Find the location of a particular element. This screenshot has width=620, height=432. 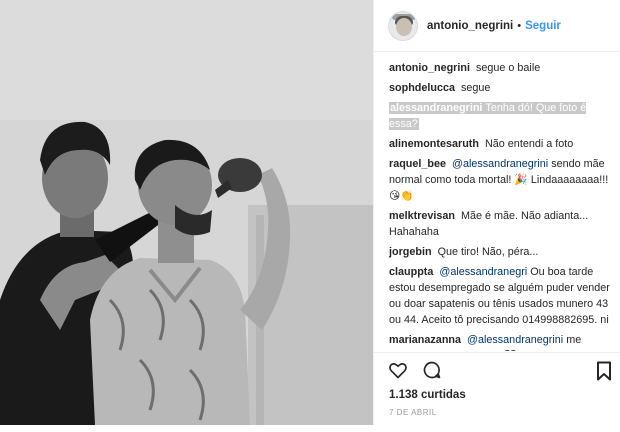

comment-username: alinemontesaruth is located at coordinates (434, 144).